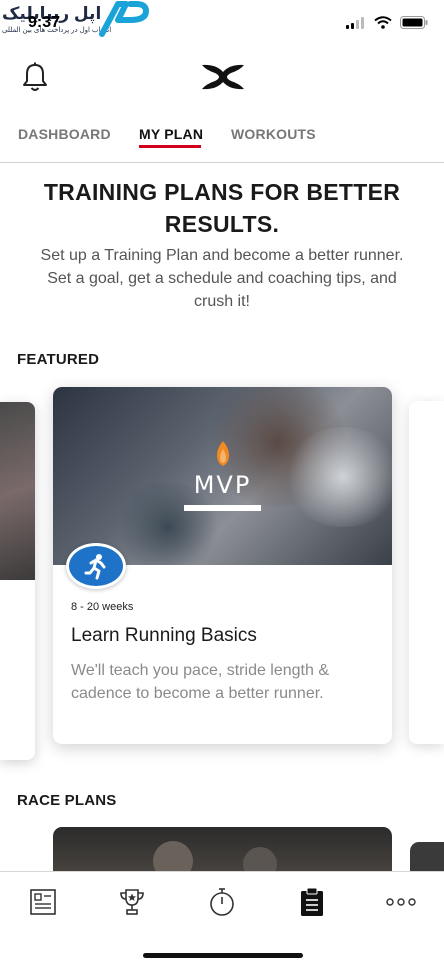 Image resolution: width=444 pixels, height=968 pixels. I want to click on mvp-logo-bar, so click(222, 508).